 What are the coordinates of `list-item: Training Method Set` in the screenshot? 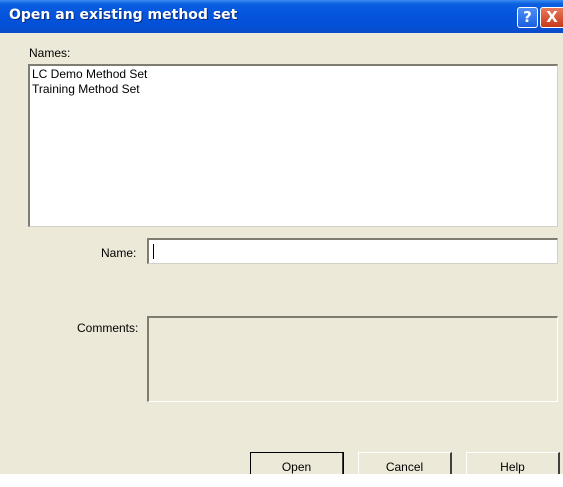 It's located at (293, 89).